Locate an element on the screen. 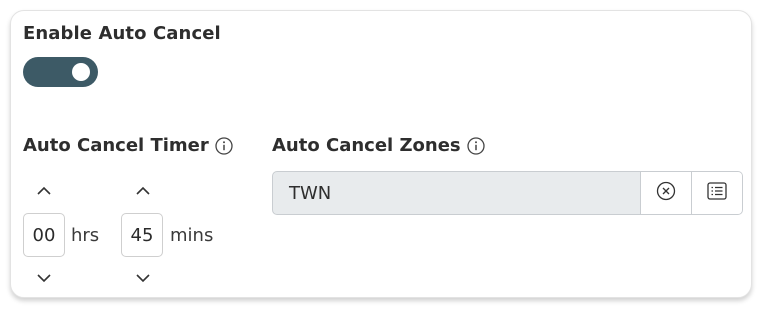 This screenshot has height=313, width=764. clear-circle-x-icon is located at coordinates (666, 193).